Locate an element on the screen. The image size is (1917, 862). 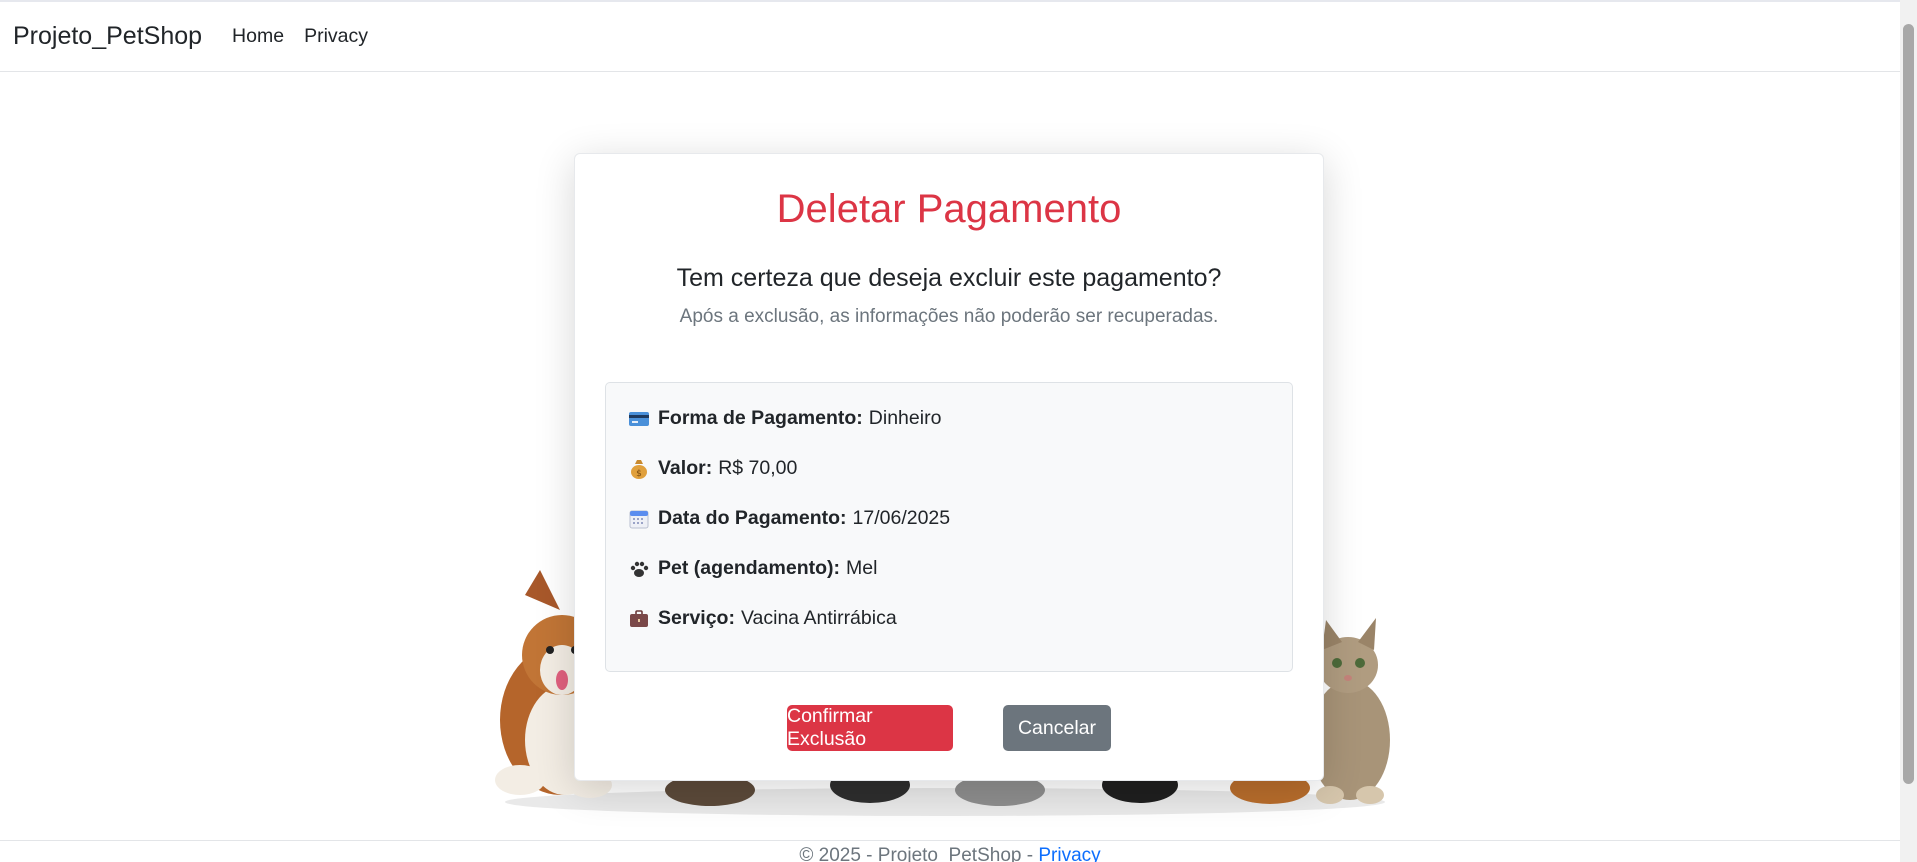
nav-home-link: Home is located at coordinates (258, 36).